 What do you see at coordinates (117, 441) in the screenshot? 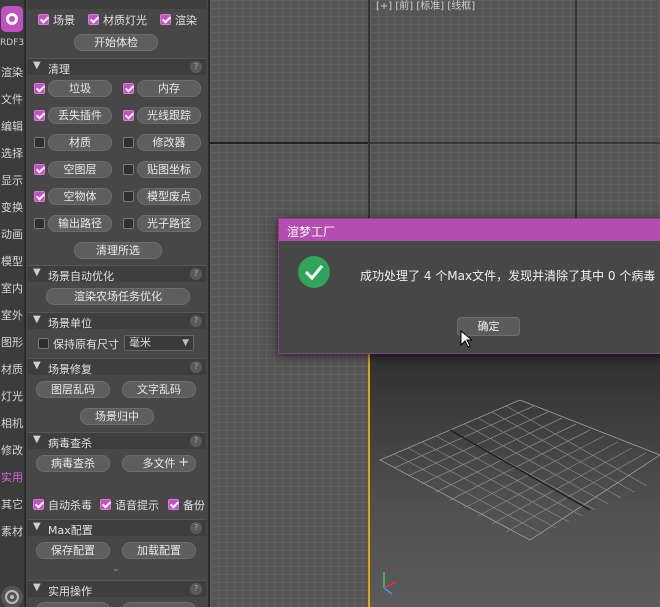
I see `section-virus-header: ▼ 病毒查杀 ?` at bounding box center [117, 441].